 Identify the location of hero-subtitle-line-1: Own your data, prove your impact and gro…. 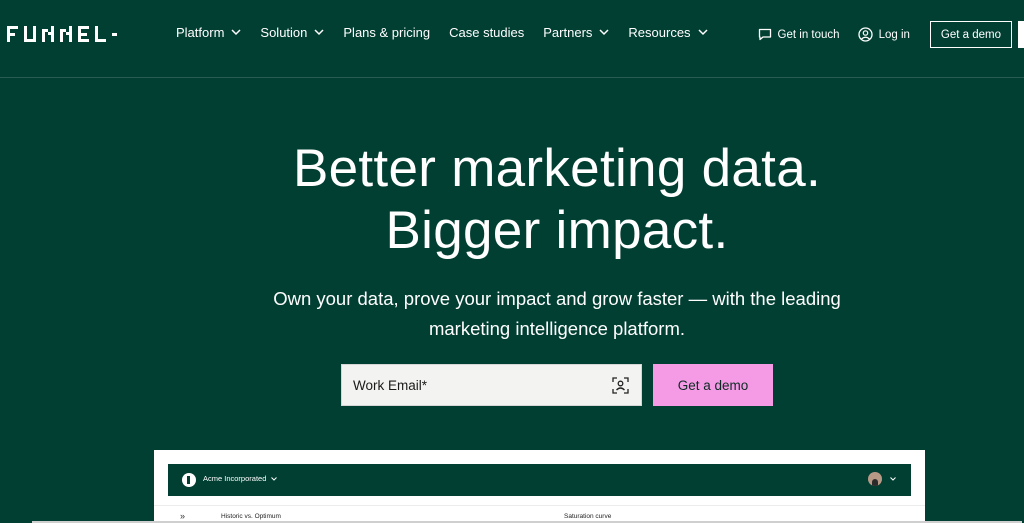
(557, 298).